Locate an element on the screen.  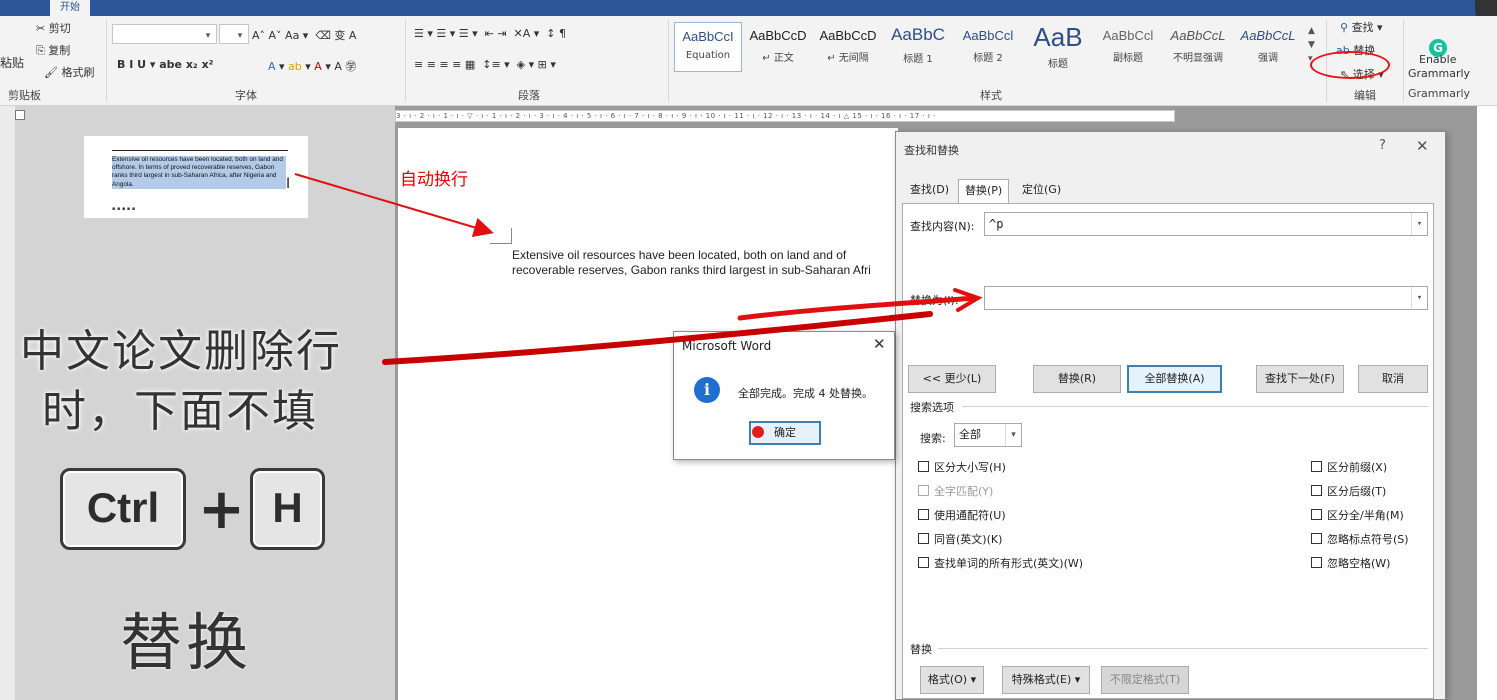
arrow-to-document is located at coordinates (394, 205).